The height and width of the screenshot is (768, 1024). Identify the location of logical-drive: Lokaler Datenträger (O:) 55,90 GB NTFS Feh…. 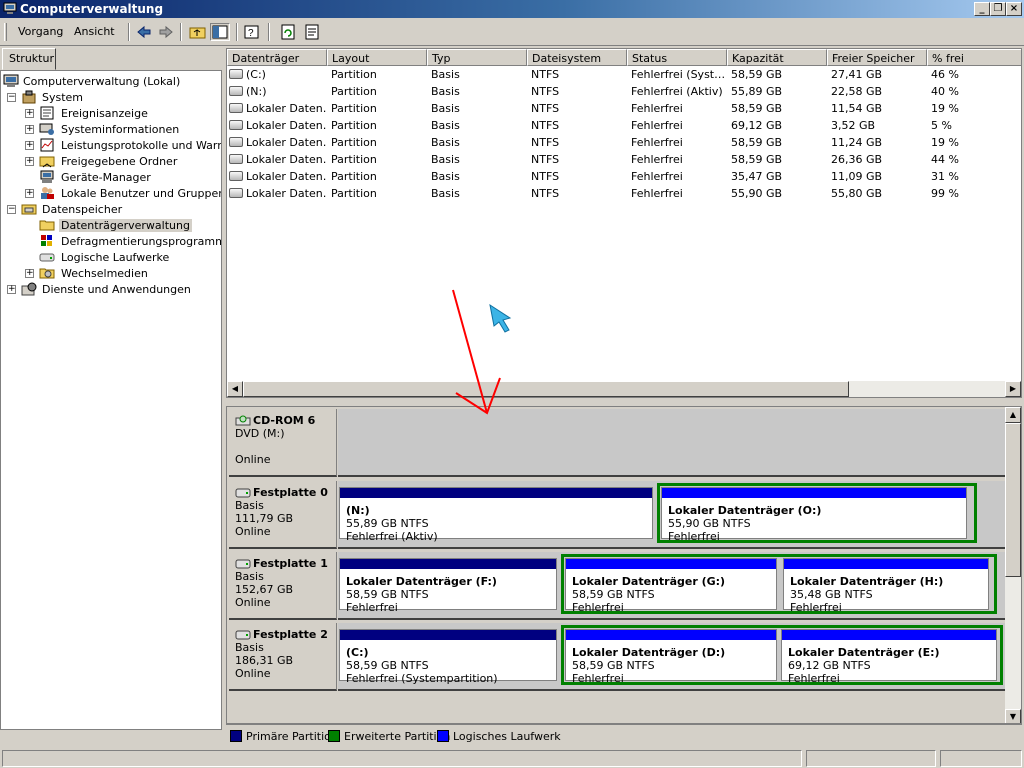
(814, 515).